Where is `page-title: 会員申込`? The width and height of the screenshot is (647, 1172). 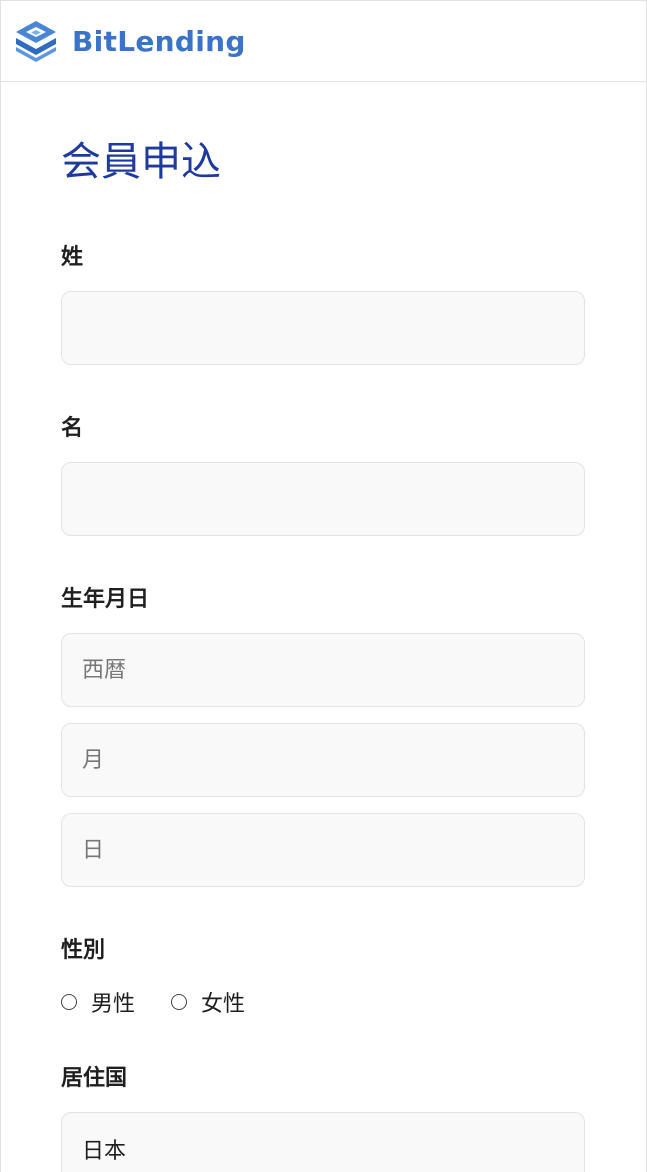
page-title: 会員申込 is located at coordinates (141, 162).